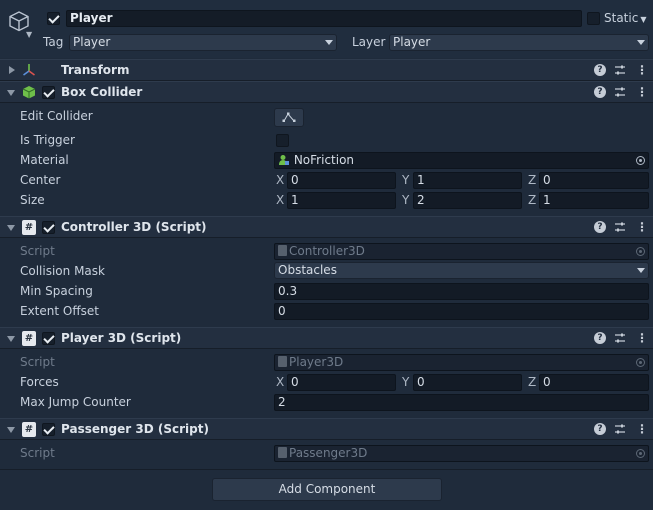 The image size is (653, 510). I want to click on divider, so click(326, 469).